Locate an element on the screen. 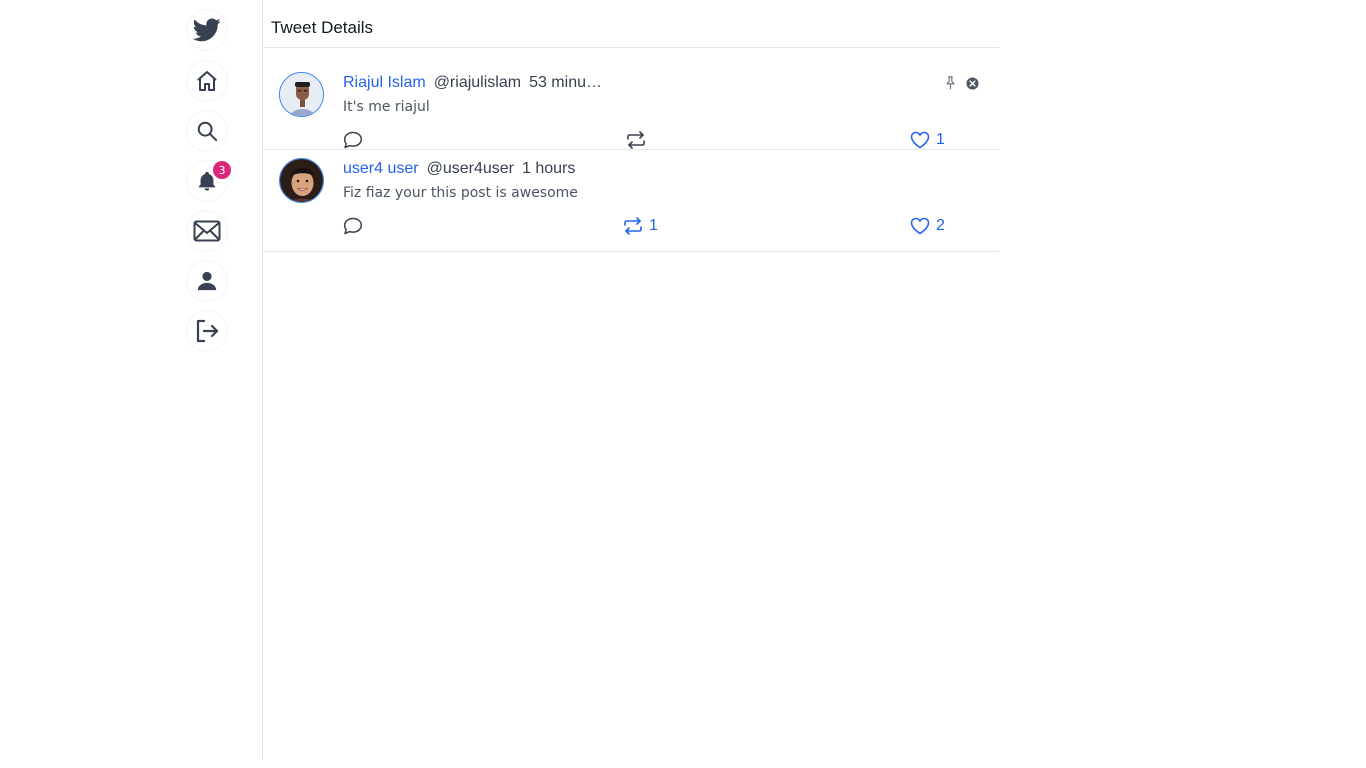 The image size is (1366, 768). retweet-button: 1 is located at coordinates (640, 226).